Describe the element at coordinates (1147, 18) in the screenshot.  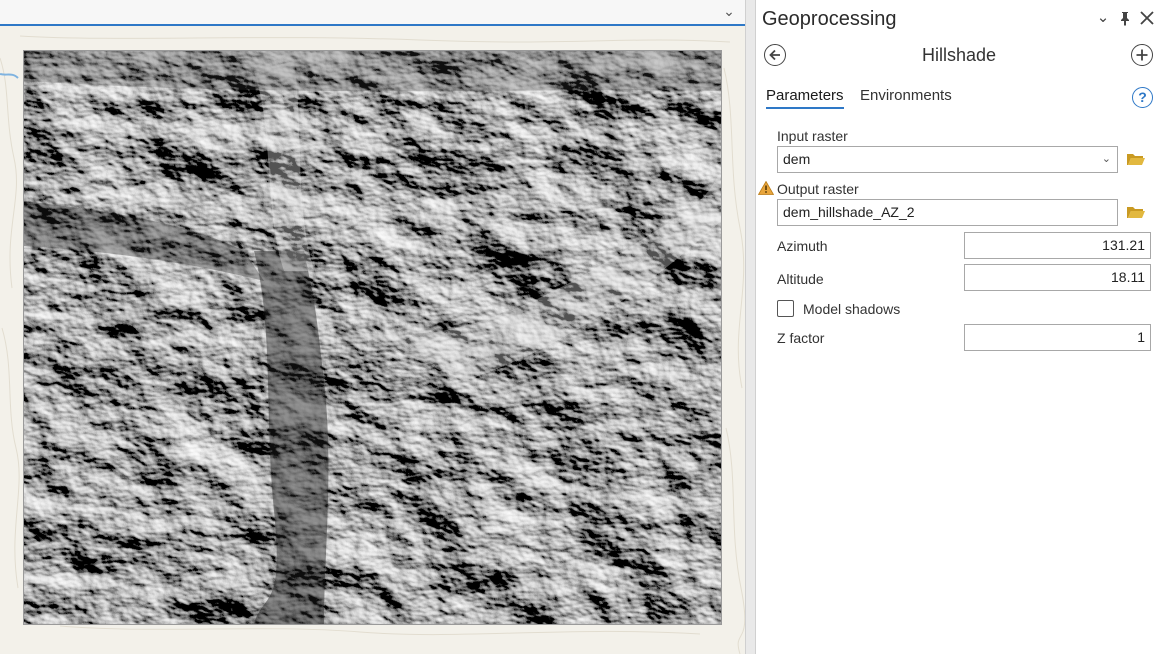
I see `close-icon` at that location.